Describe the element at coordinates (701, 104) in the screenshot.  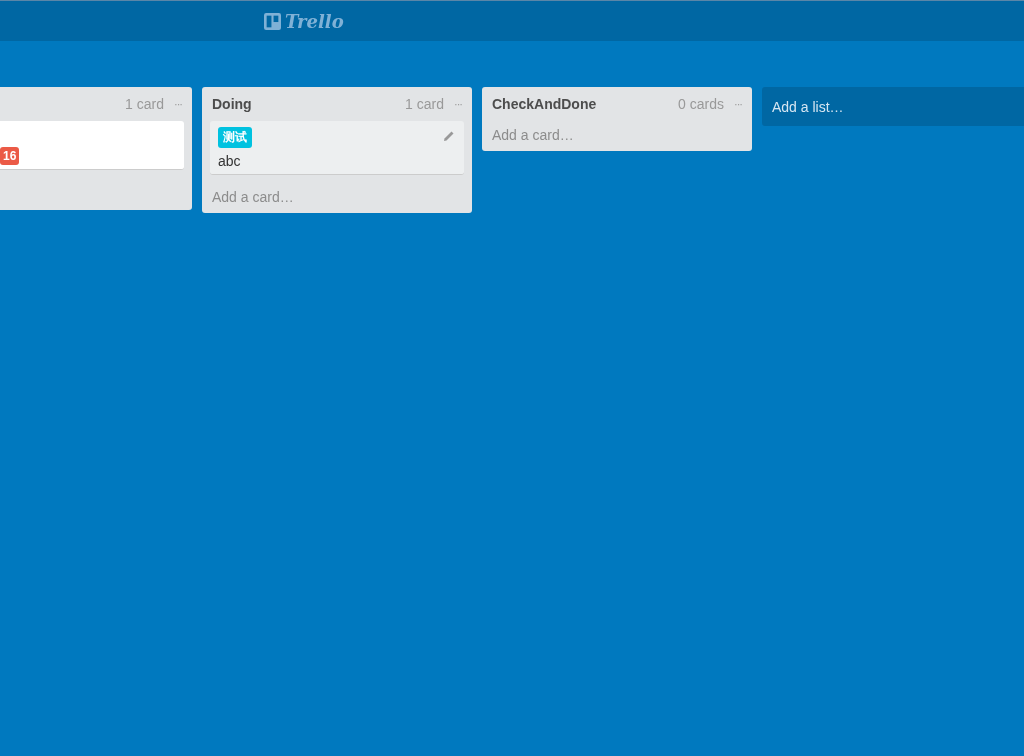
I see `card-count: 0 cards` at that location.